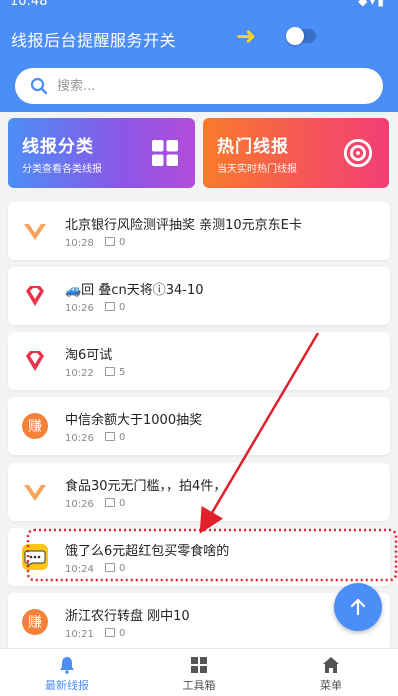 The image size is (398, 696). Describe the element at coordinates (331, 665) in the screenshot. I see `home-icon` at that location.